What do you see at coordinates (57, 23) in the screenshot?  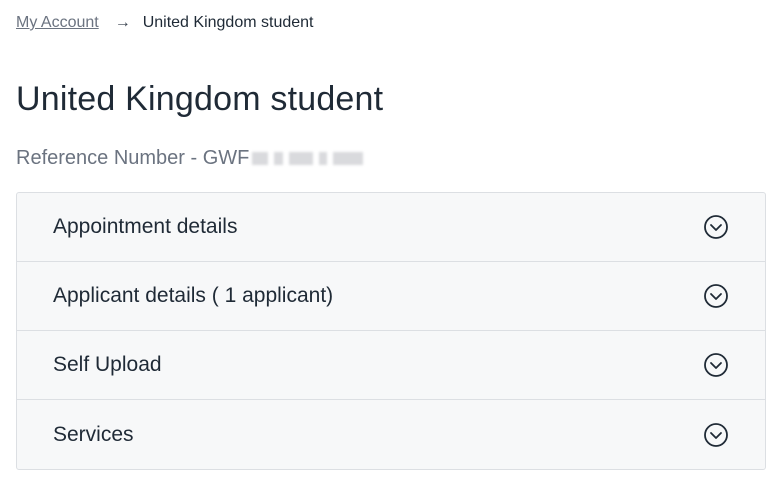 I see `breadcrumb-my-account-link: My Account` at bounding box center [57, 23].